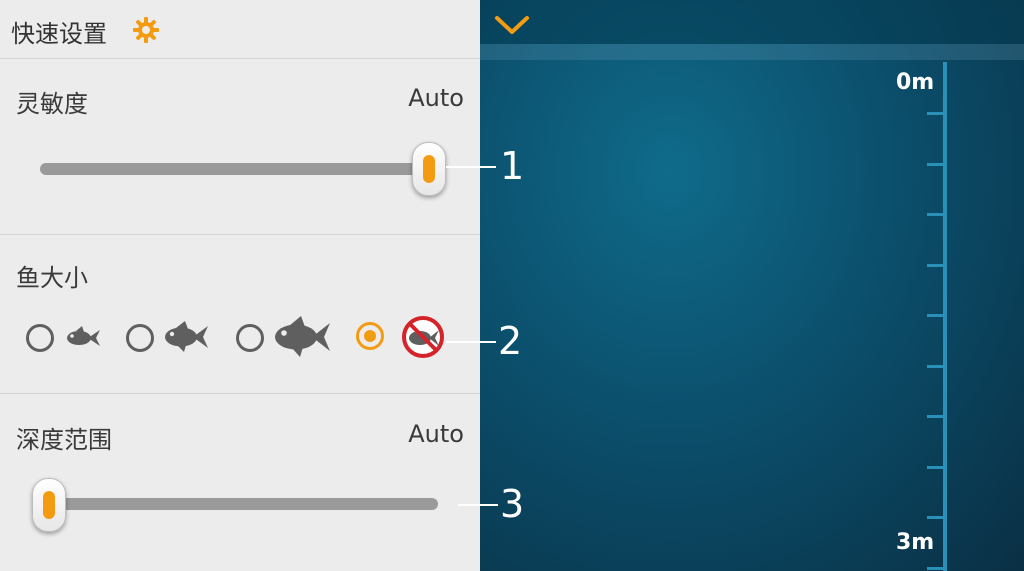 The width and height of the screenshot is (1024, 571). What do you see at coordinates (370, 336) in the screenshot?
I see `fish-size-radio-none` at bounding box center [370, 336].